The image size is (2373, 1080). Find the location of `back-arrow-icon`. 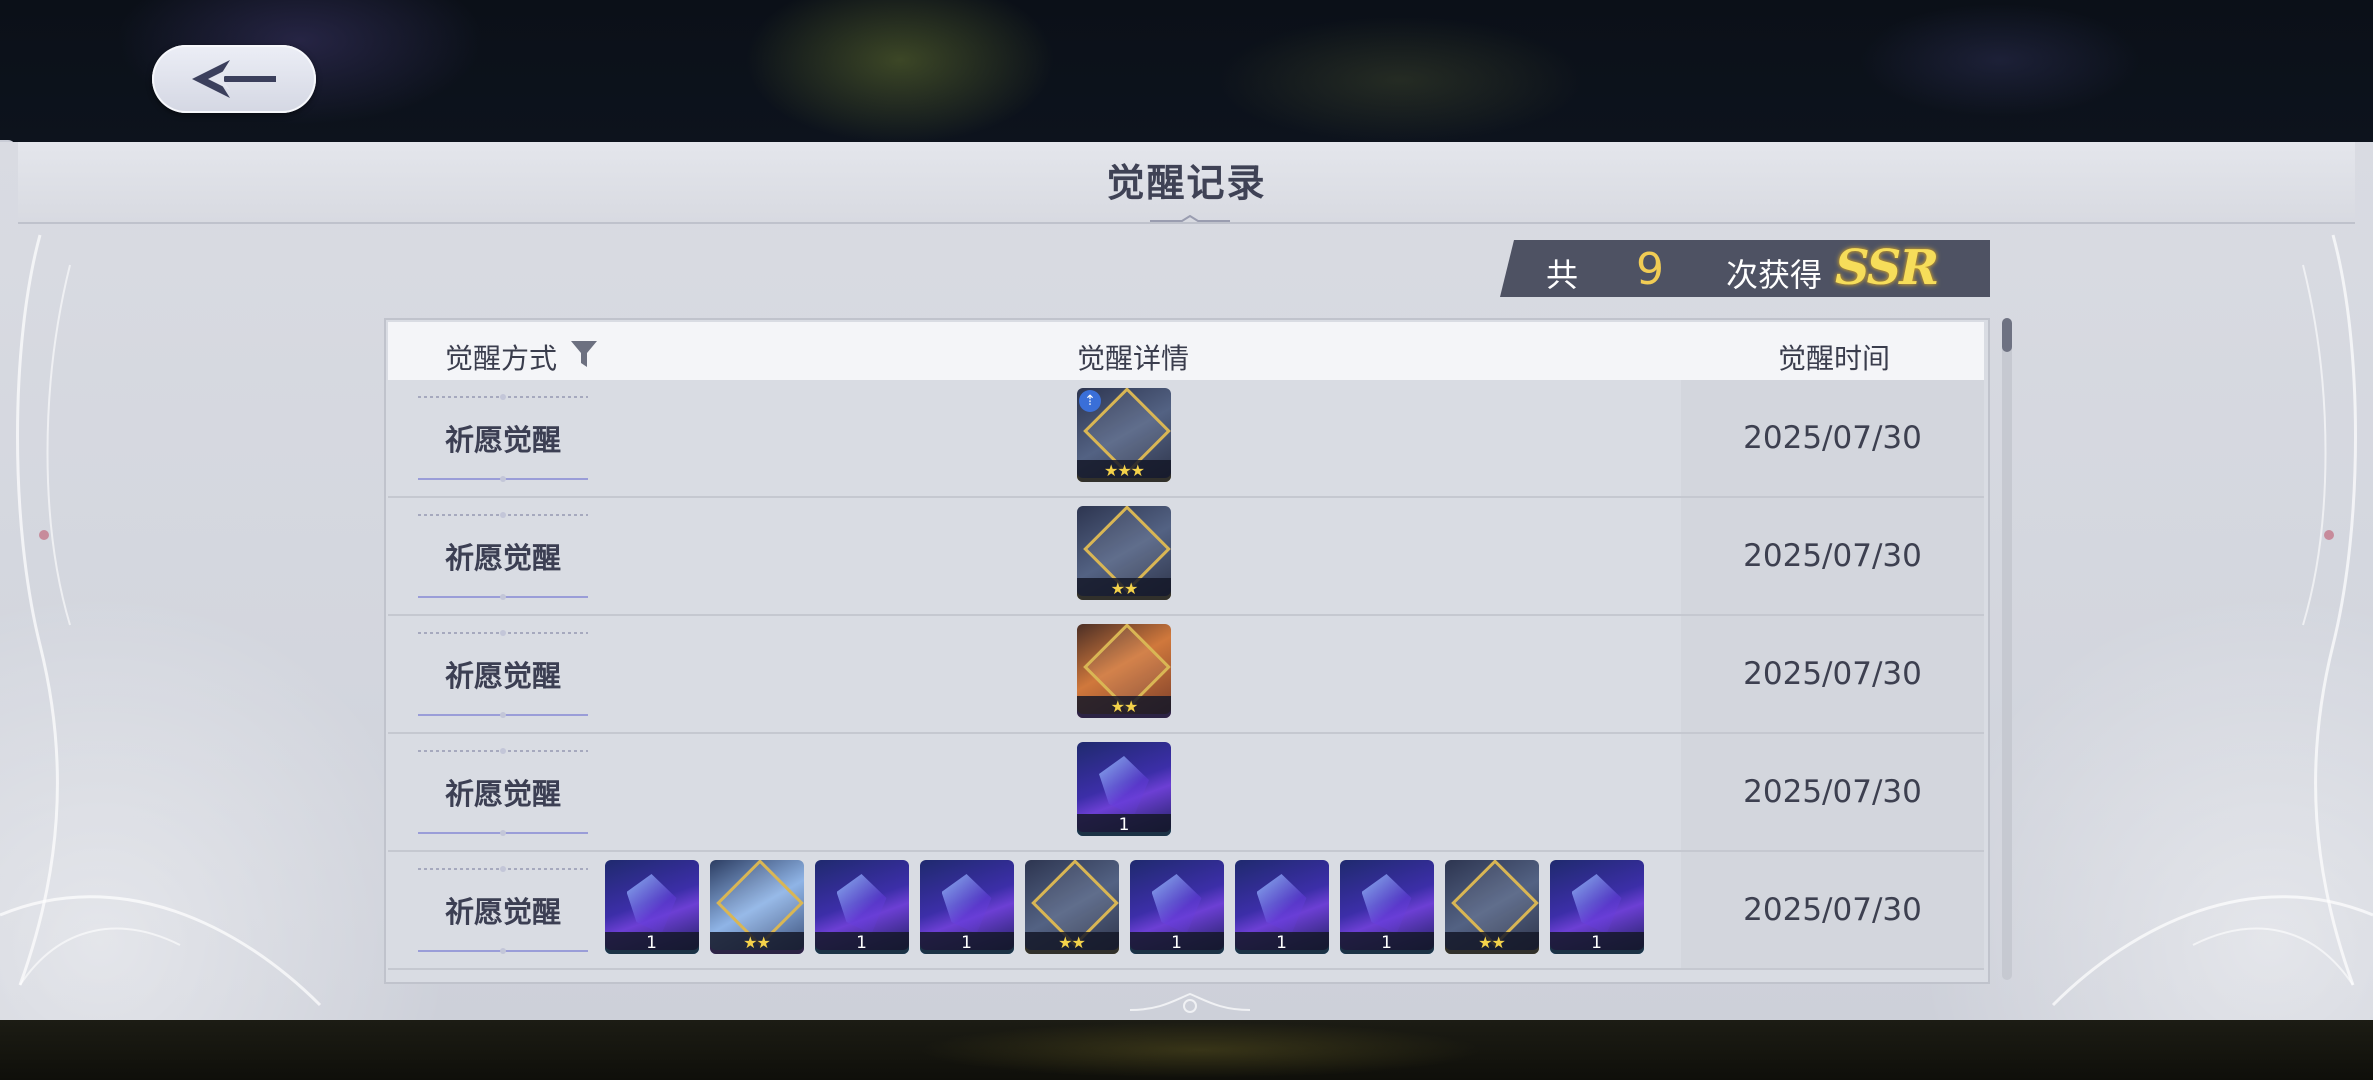

back-arrow-icon is located at coordinates (234, 79).